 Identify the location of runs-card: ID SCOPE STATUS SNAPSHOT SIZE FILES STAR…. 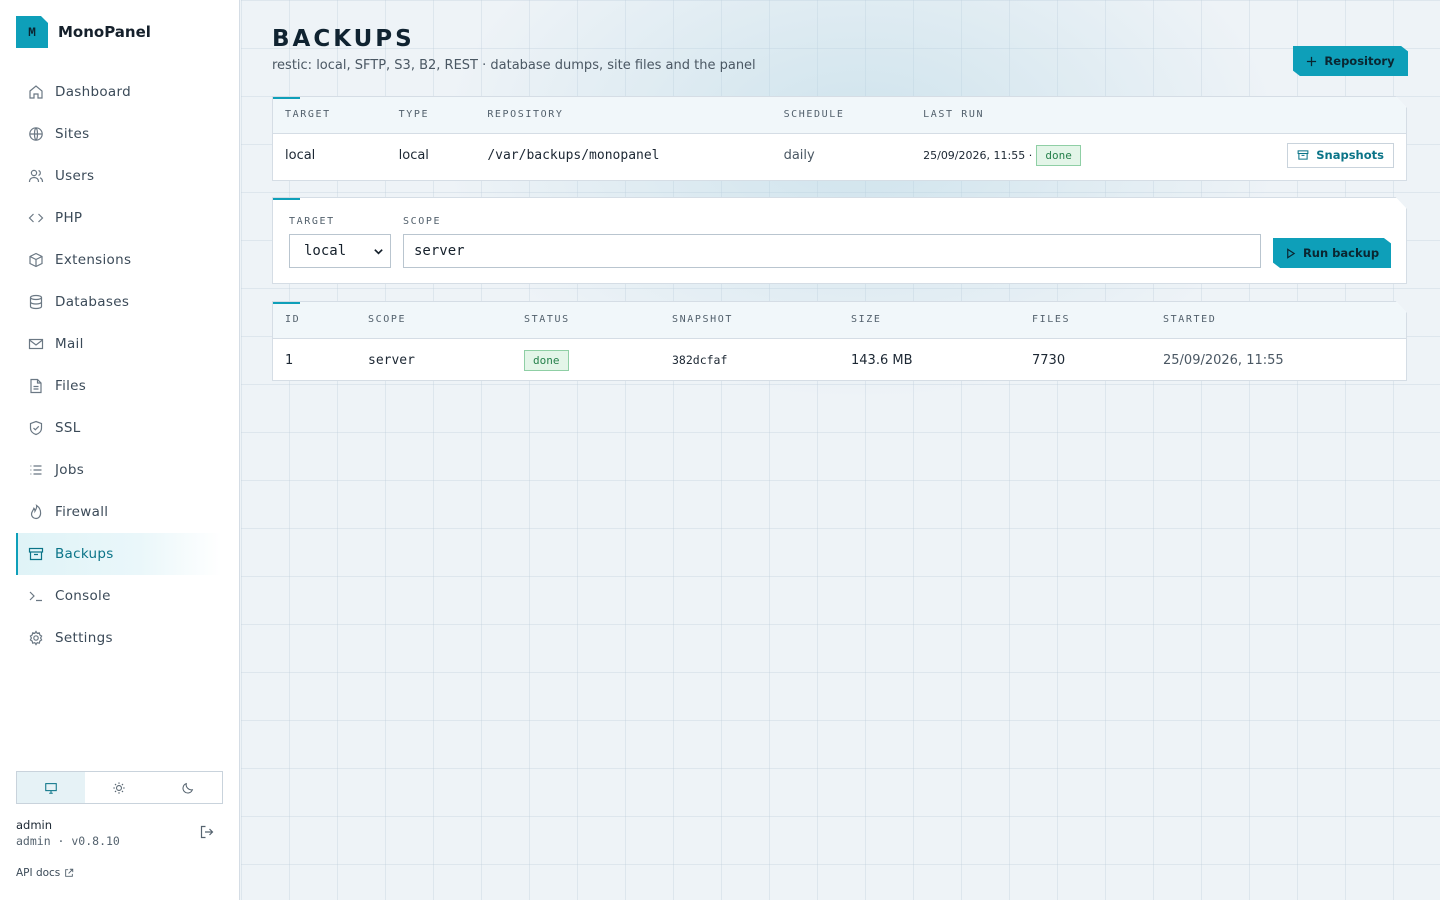
(839, 341).